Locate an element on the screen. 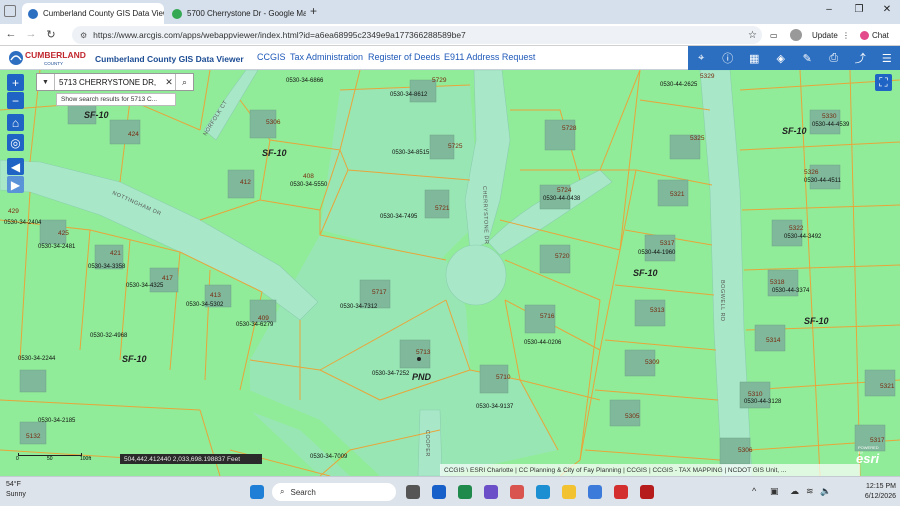  app-l-icon is located at coordinates (621, 492).